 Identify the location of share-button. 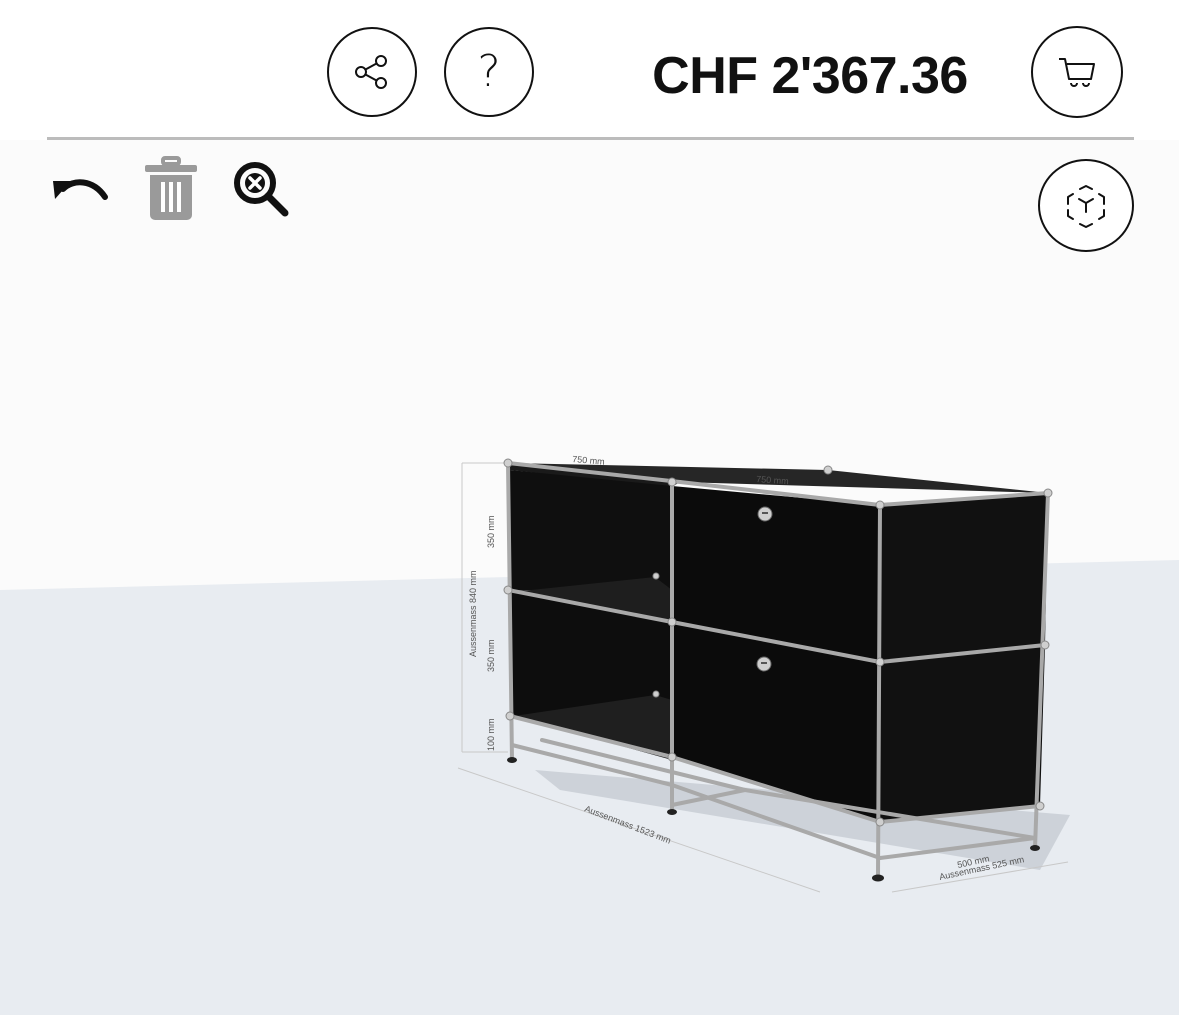
(372, 72).